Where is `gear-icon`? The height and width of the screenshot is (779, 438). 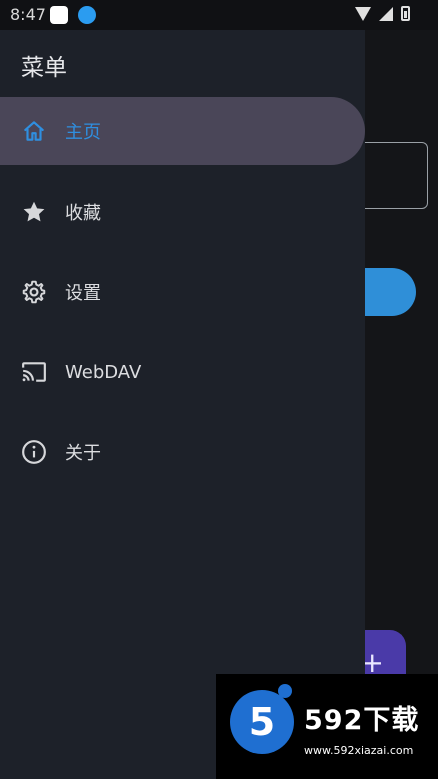
gear-icon is located at coordinates (34, 292).